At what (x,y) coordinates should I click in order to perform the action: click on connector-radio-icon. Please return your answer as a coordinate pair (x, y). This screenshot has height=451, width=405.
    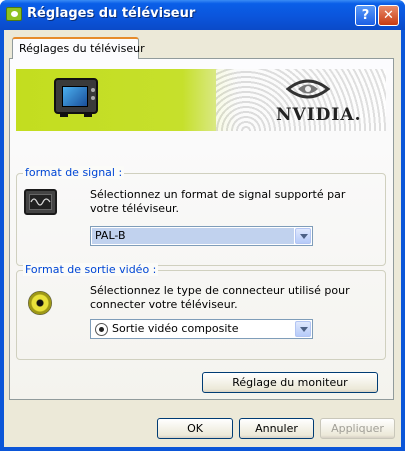
    Looking at the image, I should click on (101, 329).